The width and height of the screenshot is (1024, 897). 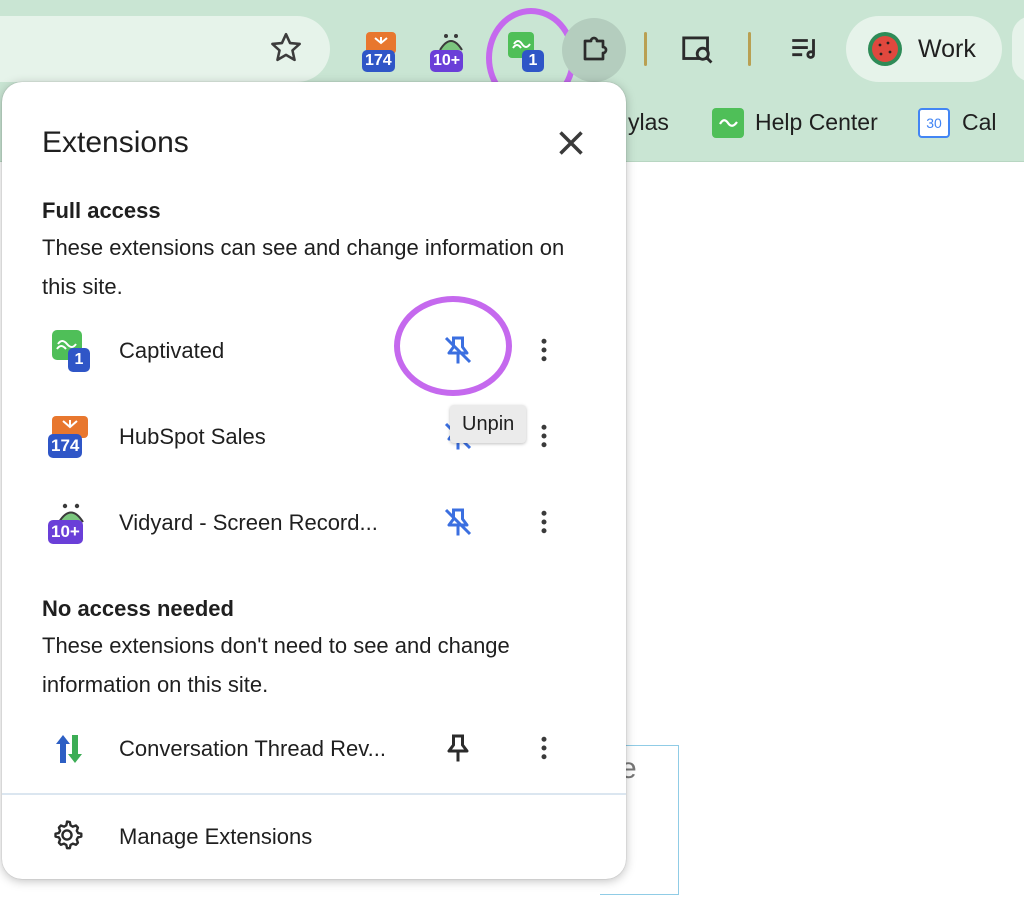 What do you see at coordinates (314, 350) in the screenshot?
I see `extension-row-captivated: 1 Captivated` at bounding box center [314, 350].